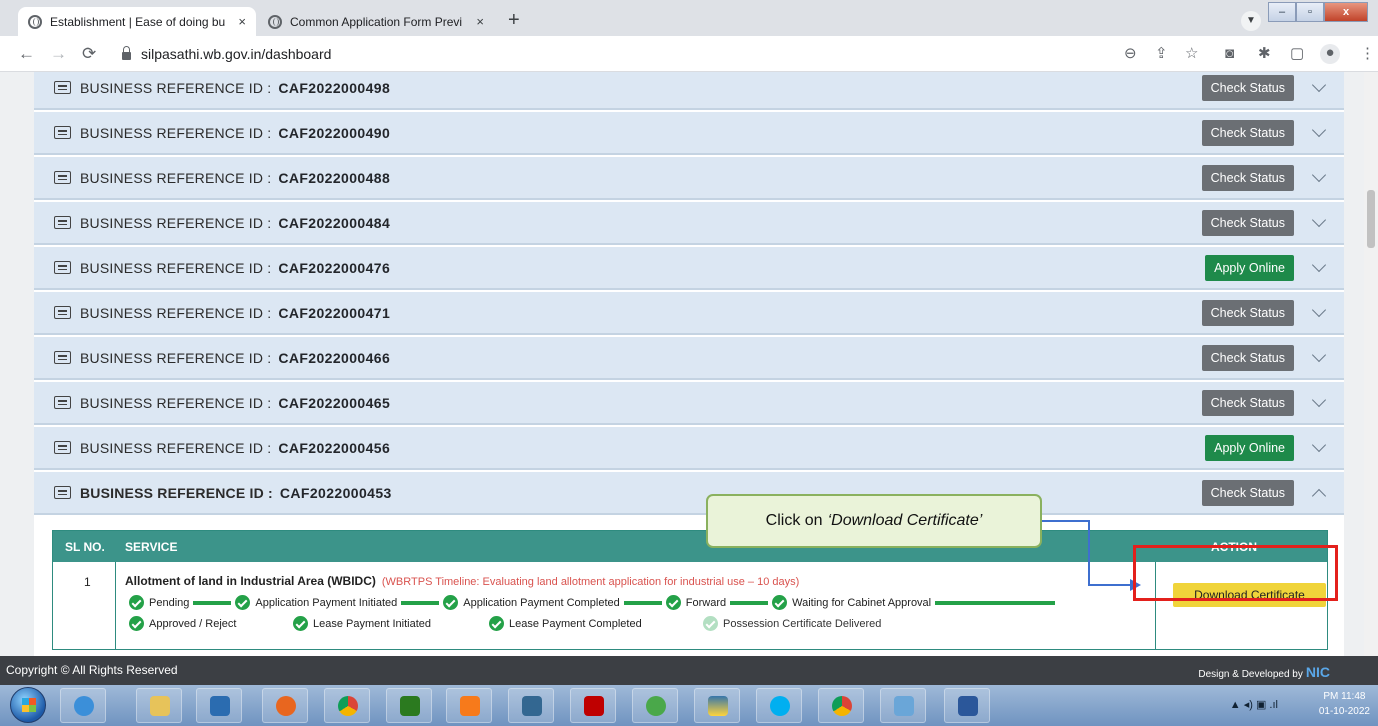 This screenshot has height=726, width=1378. Describe the element at coordinates (87, 582) in the screenshot. I see `sl-no-cell: 1` at that location.